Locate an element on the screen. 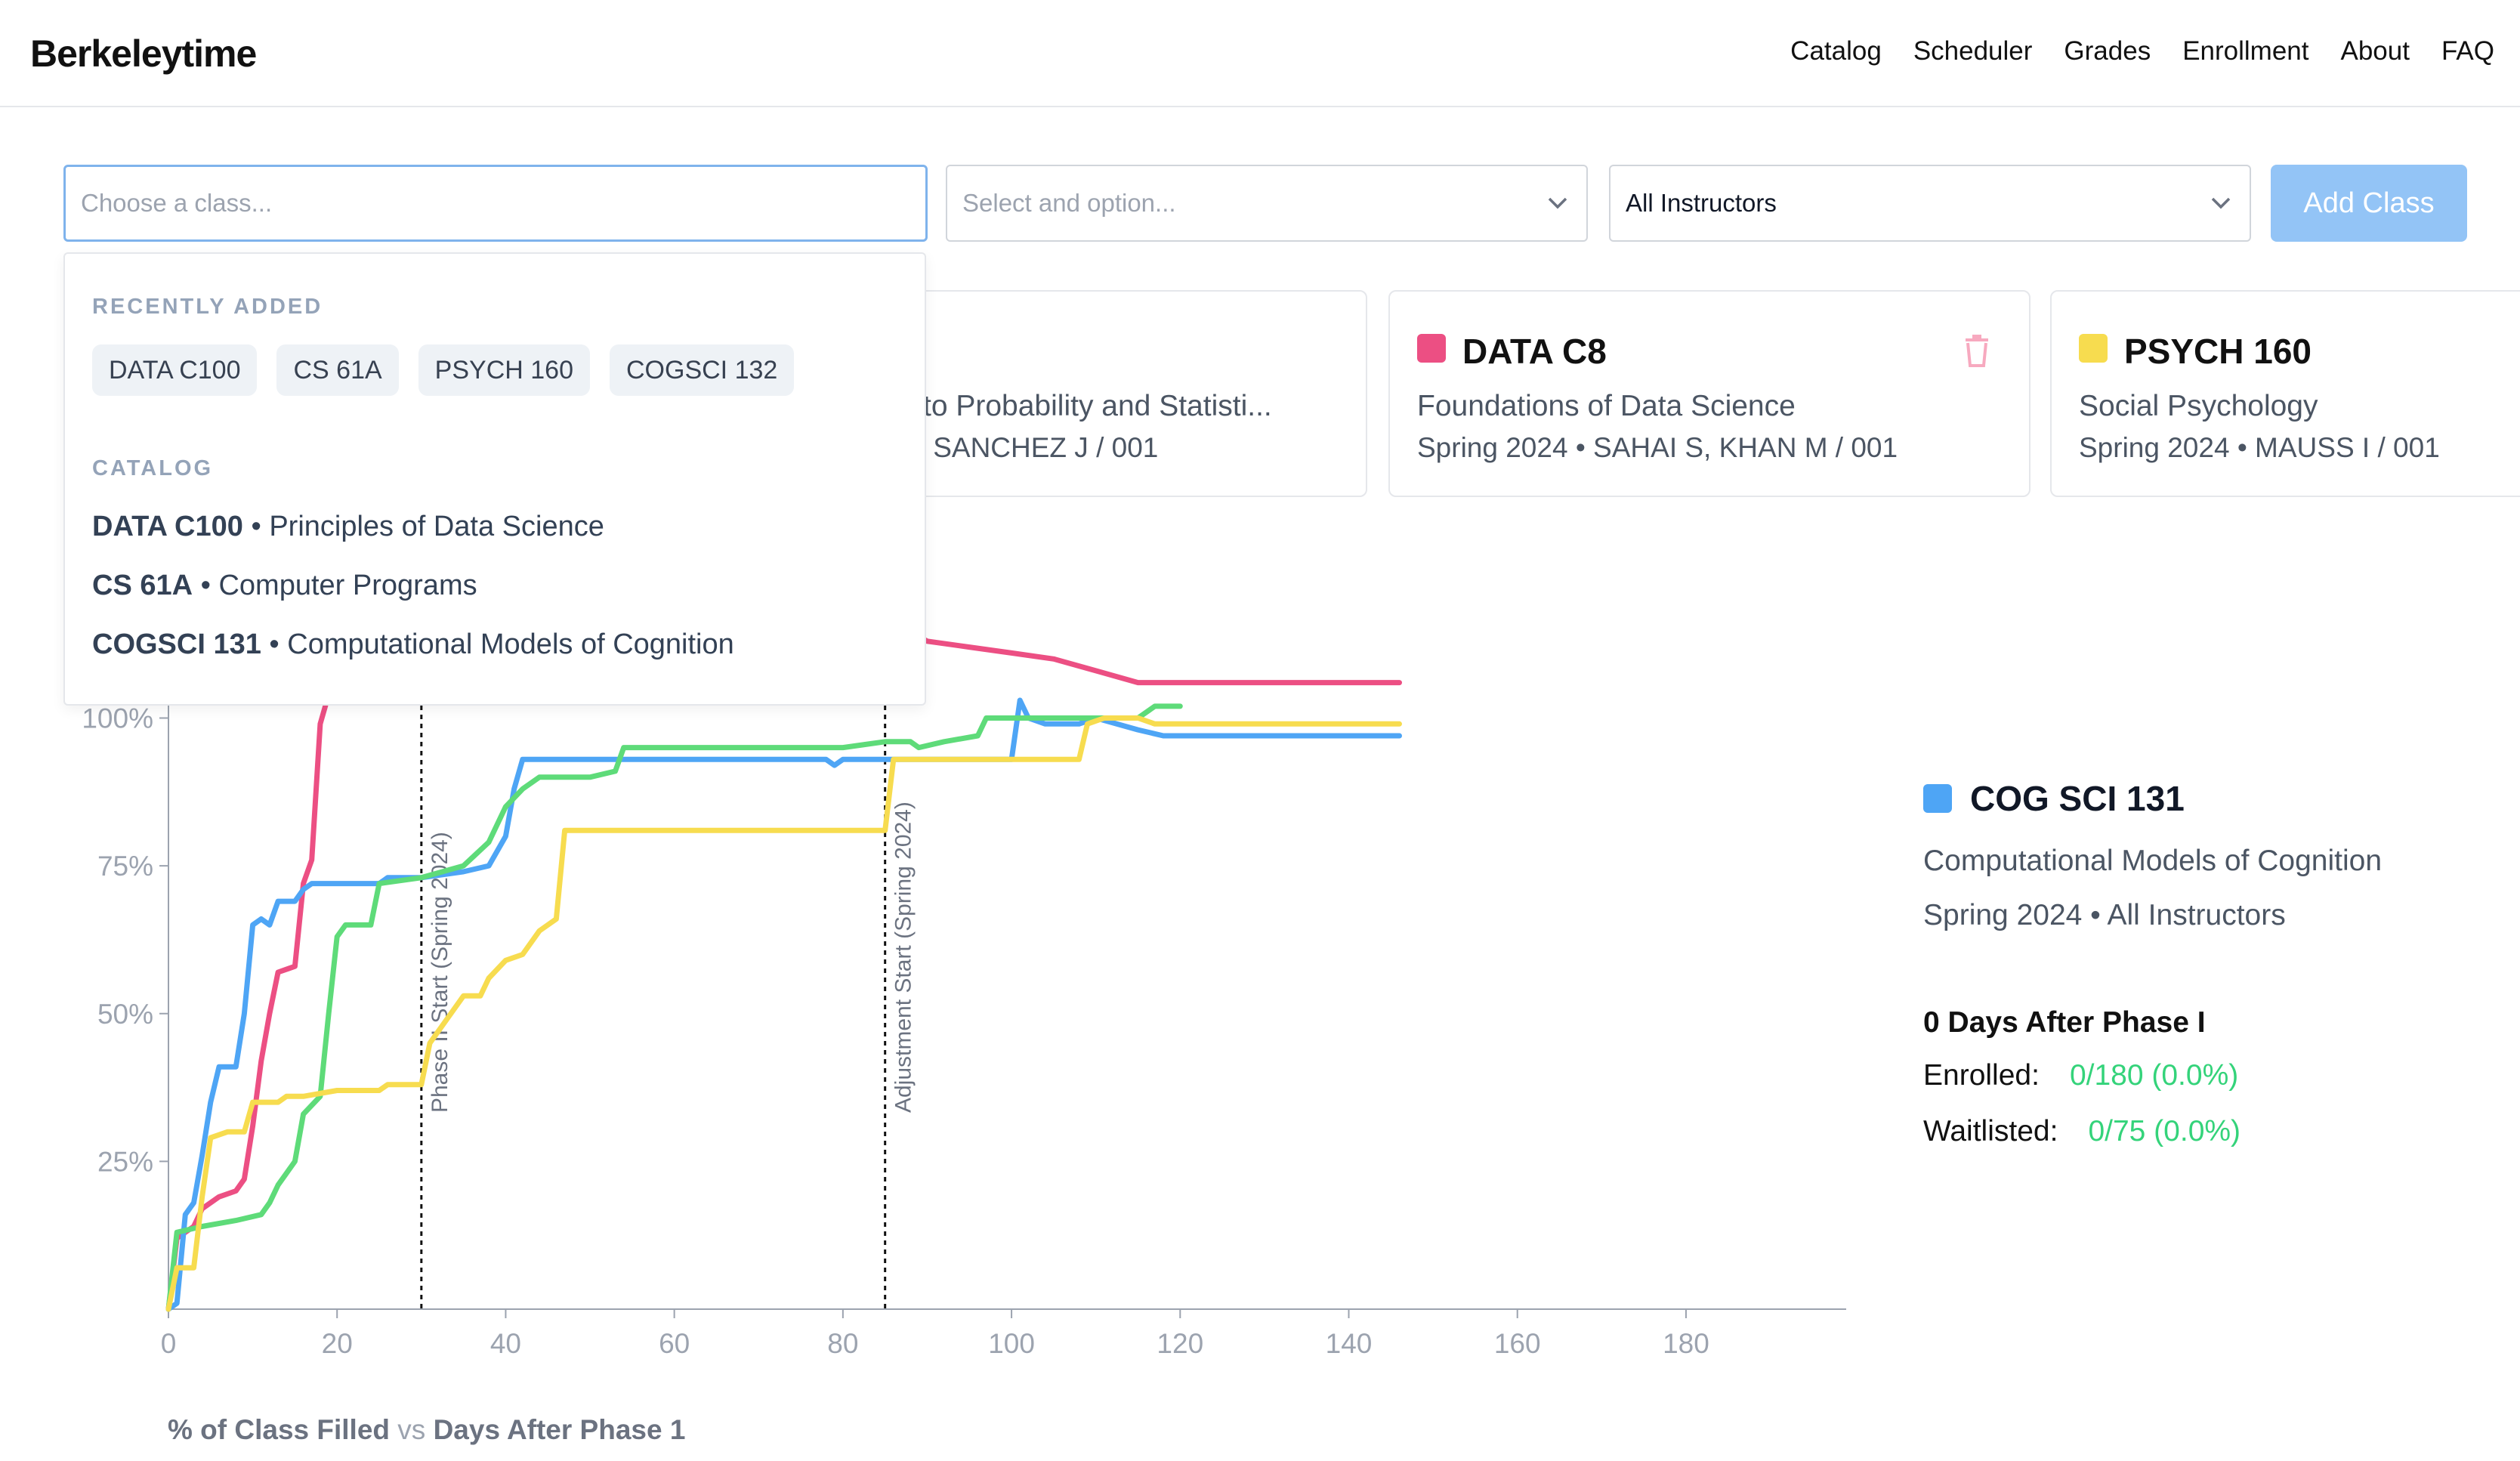 The width and height of the screenshot is (2520, 1461). x-tick-label: 120 is located at coordinates (1180, 1343).